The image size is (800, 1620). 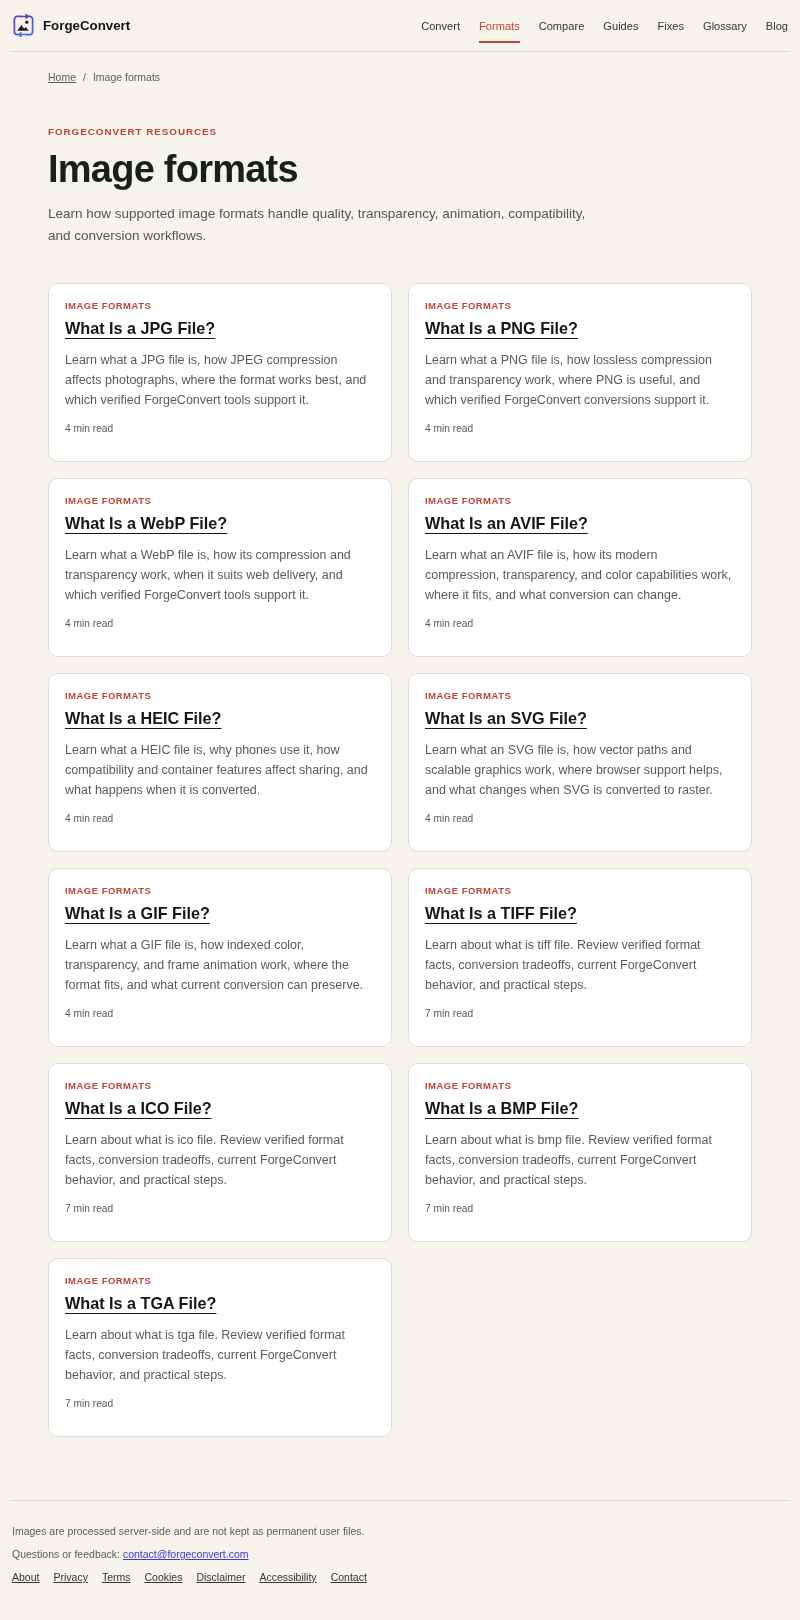 What do you see at coordinates (501, 913) in the screenshot?
I see `article-title-link: What Is a TIFF File?` at bounding box center [501, 913].